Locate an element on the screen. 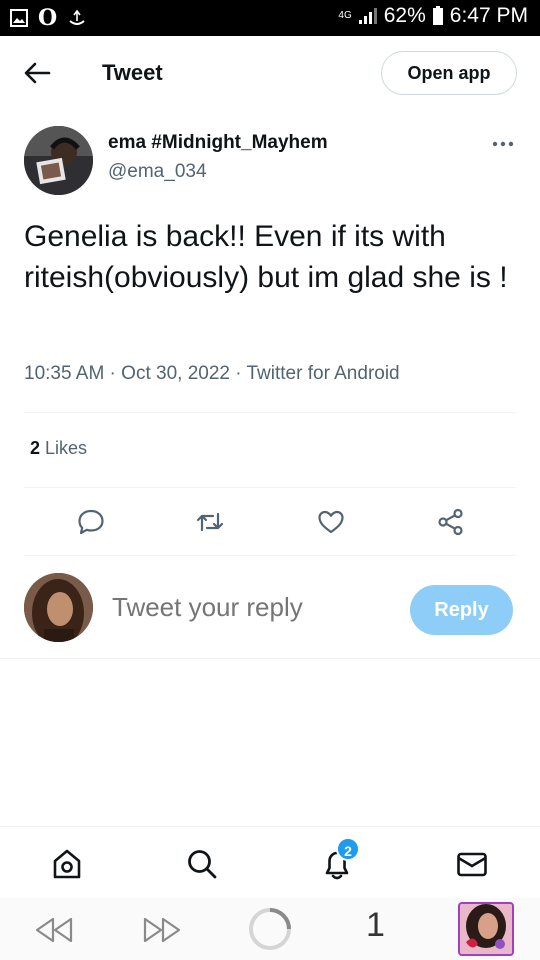 The image size is (540, 960). signal-icon is located at coordinates (367, 16).